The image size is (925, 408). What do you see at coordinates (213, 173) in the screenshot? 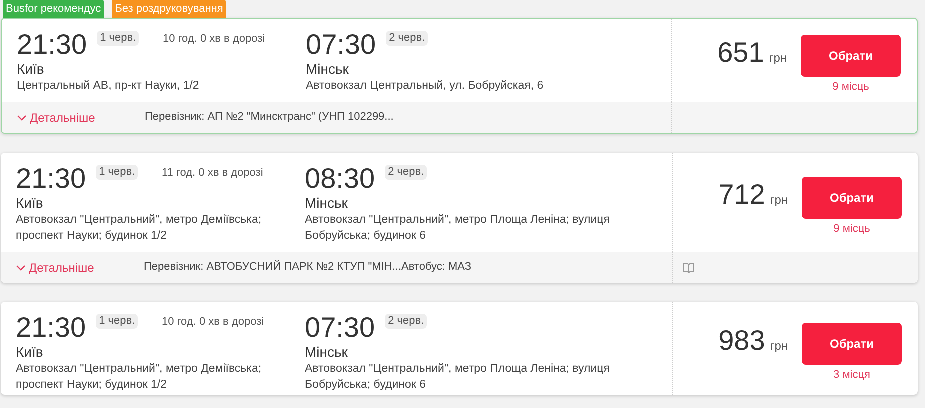
I see `travel-duration: 11 год. 0 хв в дорозі` at bounding box center [213, 173].